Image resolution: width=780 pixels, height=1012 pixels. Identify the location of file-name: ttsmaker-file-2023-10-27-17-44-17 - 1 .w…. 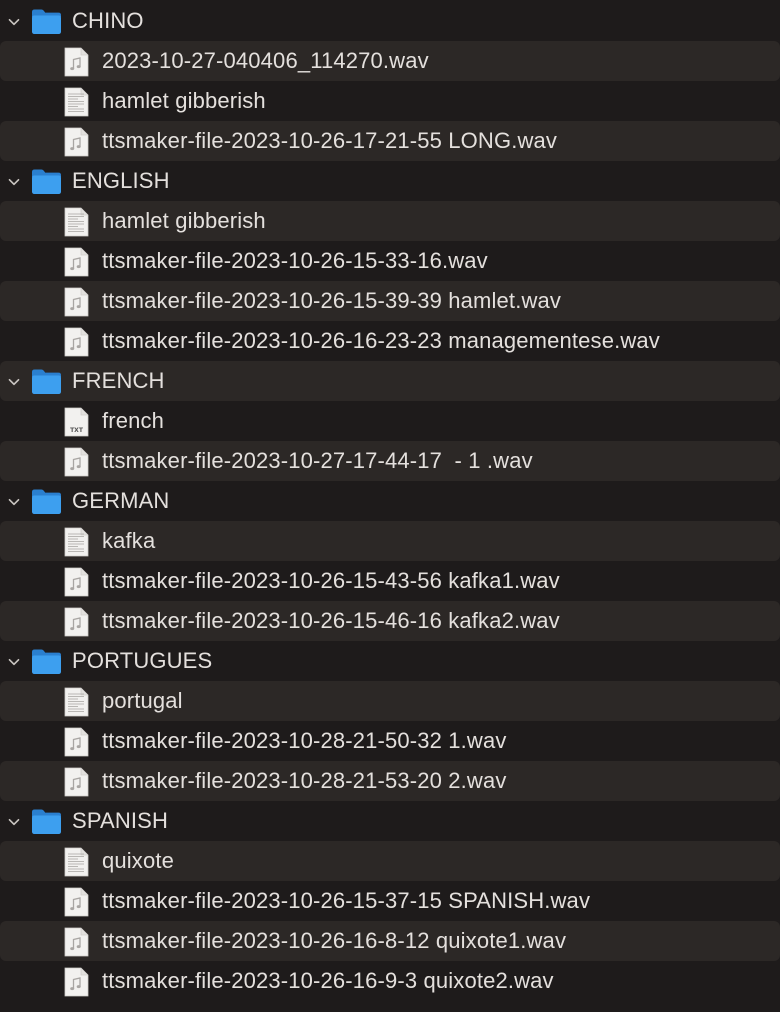
(317, 460).